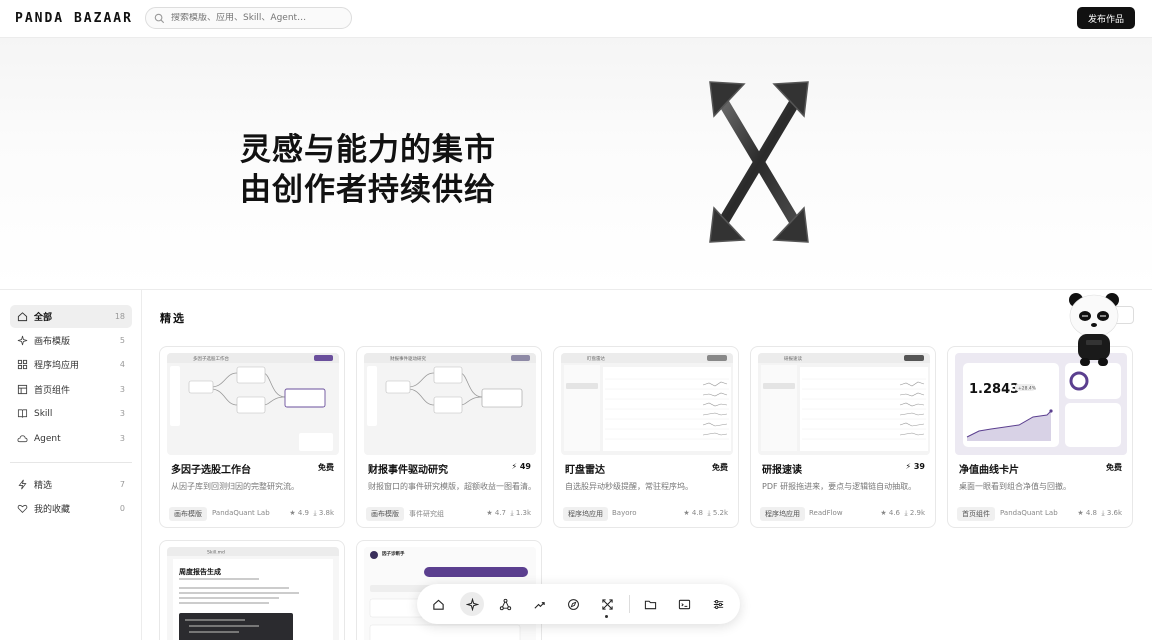  I want to click on sidebar-item-dock-apps: 程序坞应用 4, so click(71, 364).